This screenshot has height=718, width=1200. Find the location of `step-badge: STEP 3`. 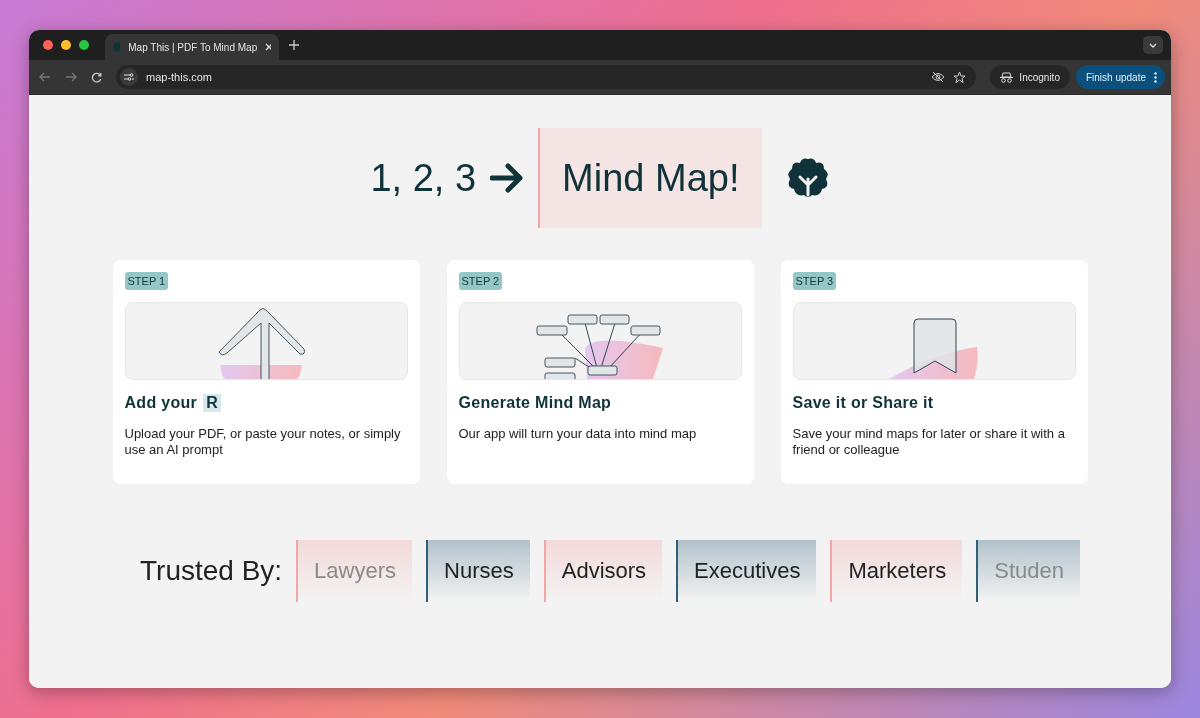

step-badge: STEP 3 is located at coordinates (814, 281).